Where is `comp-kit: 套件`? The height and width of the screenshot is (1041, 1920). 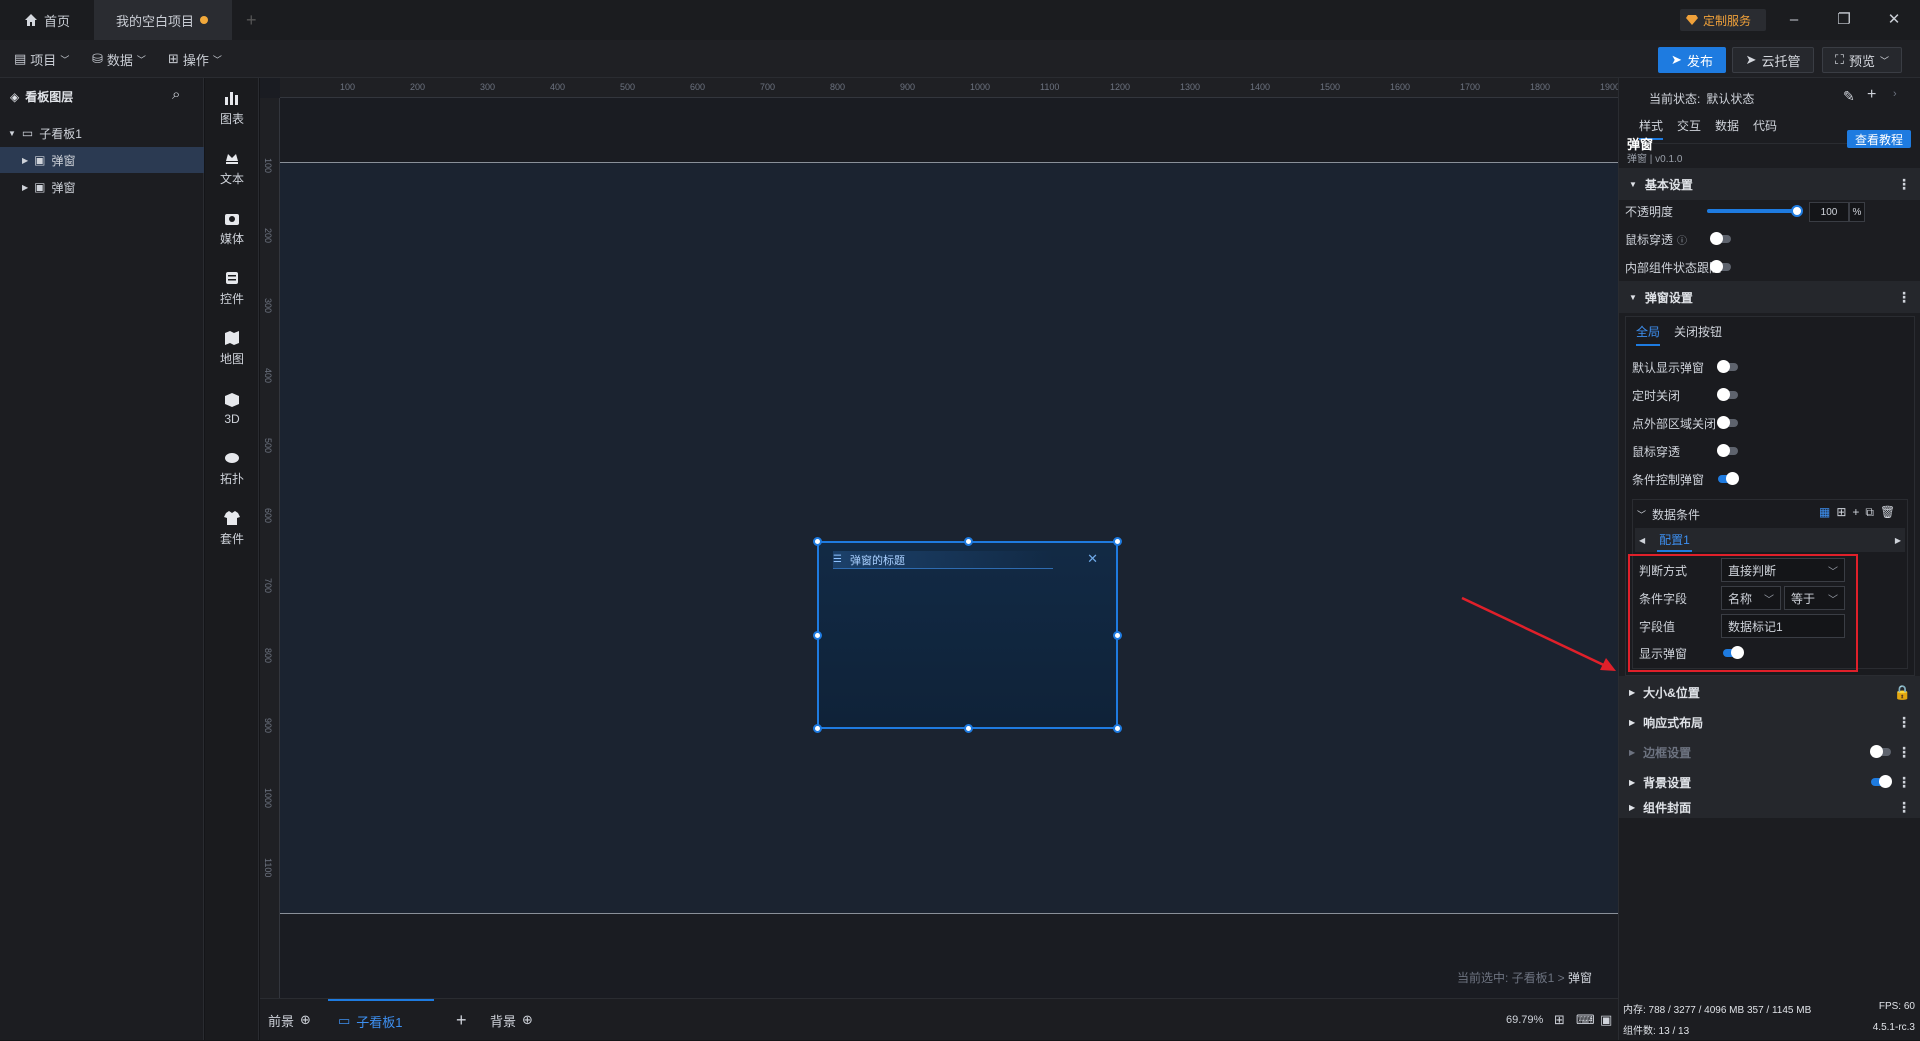
comp-kit: 套件 is located at coordinates (232, 528).